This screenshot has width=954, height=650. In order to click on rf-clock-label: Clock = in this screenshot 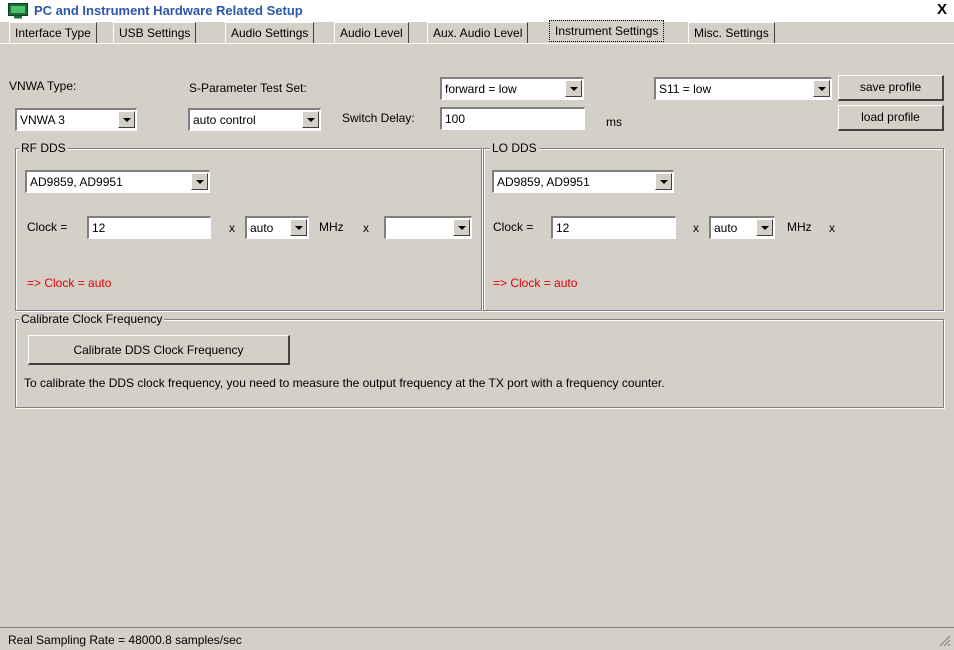, I will do `click(47, 227)`.